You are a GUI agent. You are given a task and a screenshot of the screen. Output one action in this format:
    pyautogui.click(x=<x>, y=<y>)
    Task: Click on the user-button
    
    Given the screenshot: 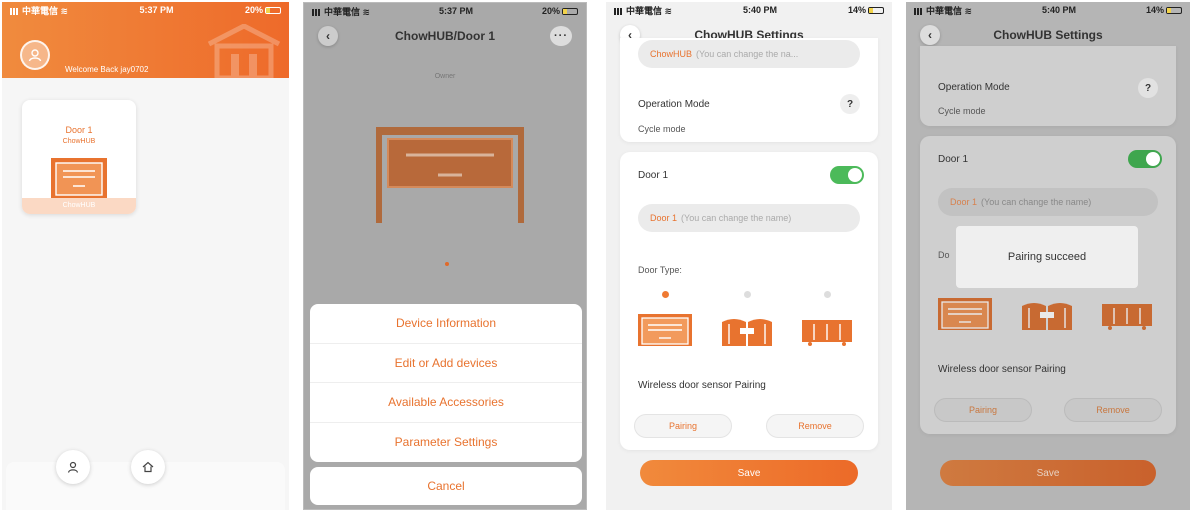 What is the action you would take?
    pyautogui.click(x=73, y=467)
    